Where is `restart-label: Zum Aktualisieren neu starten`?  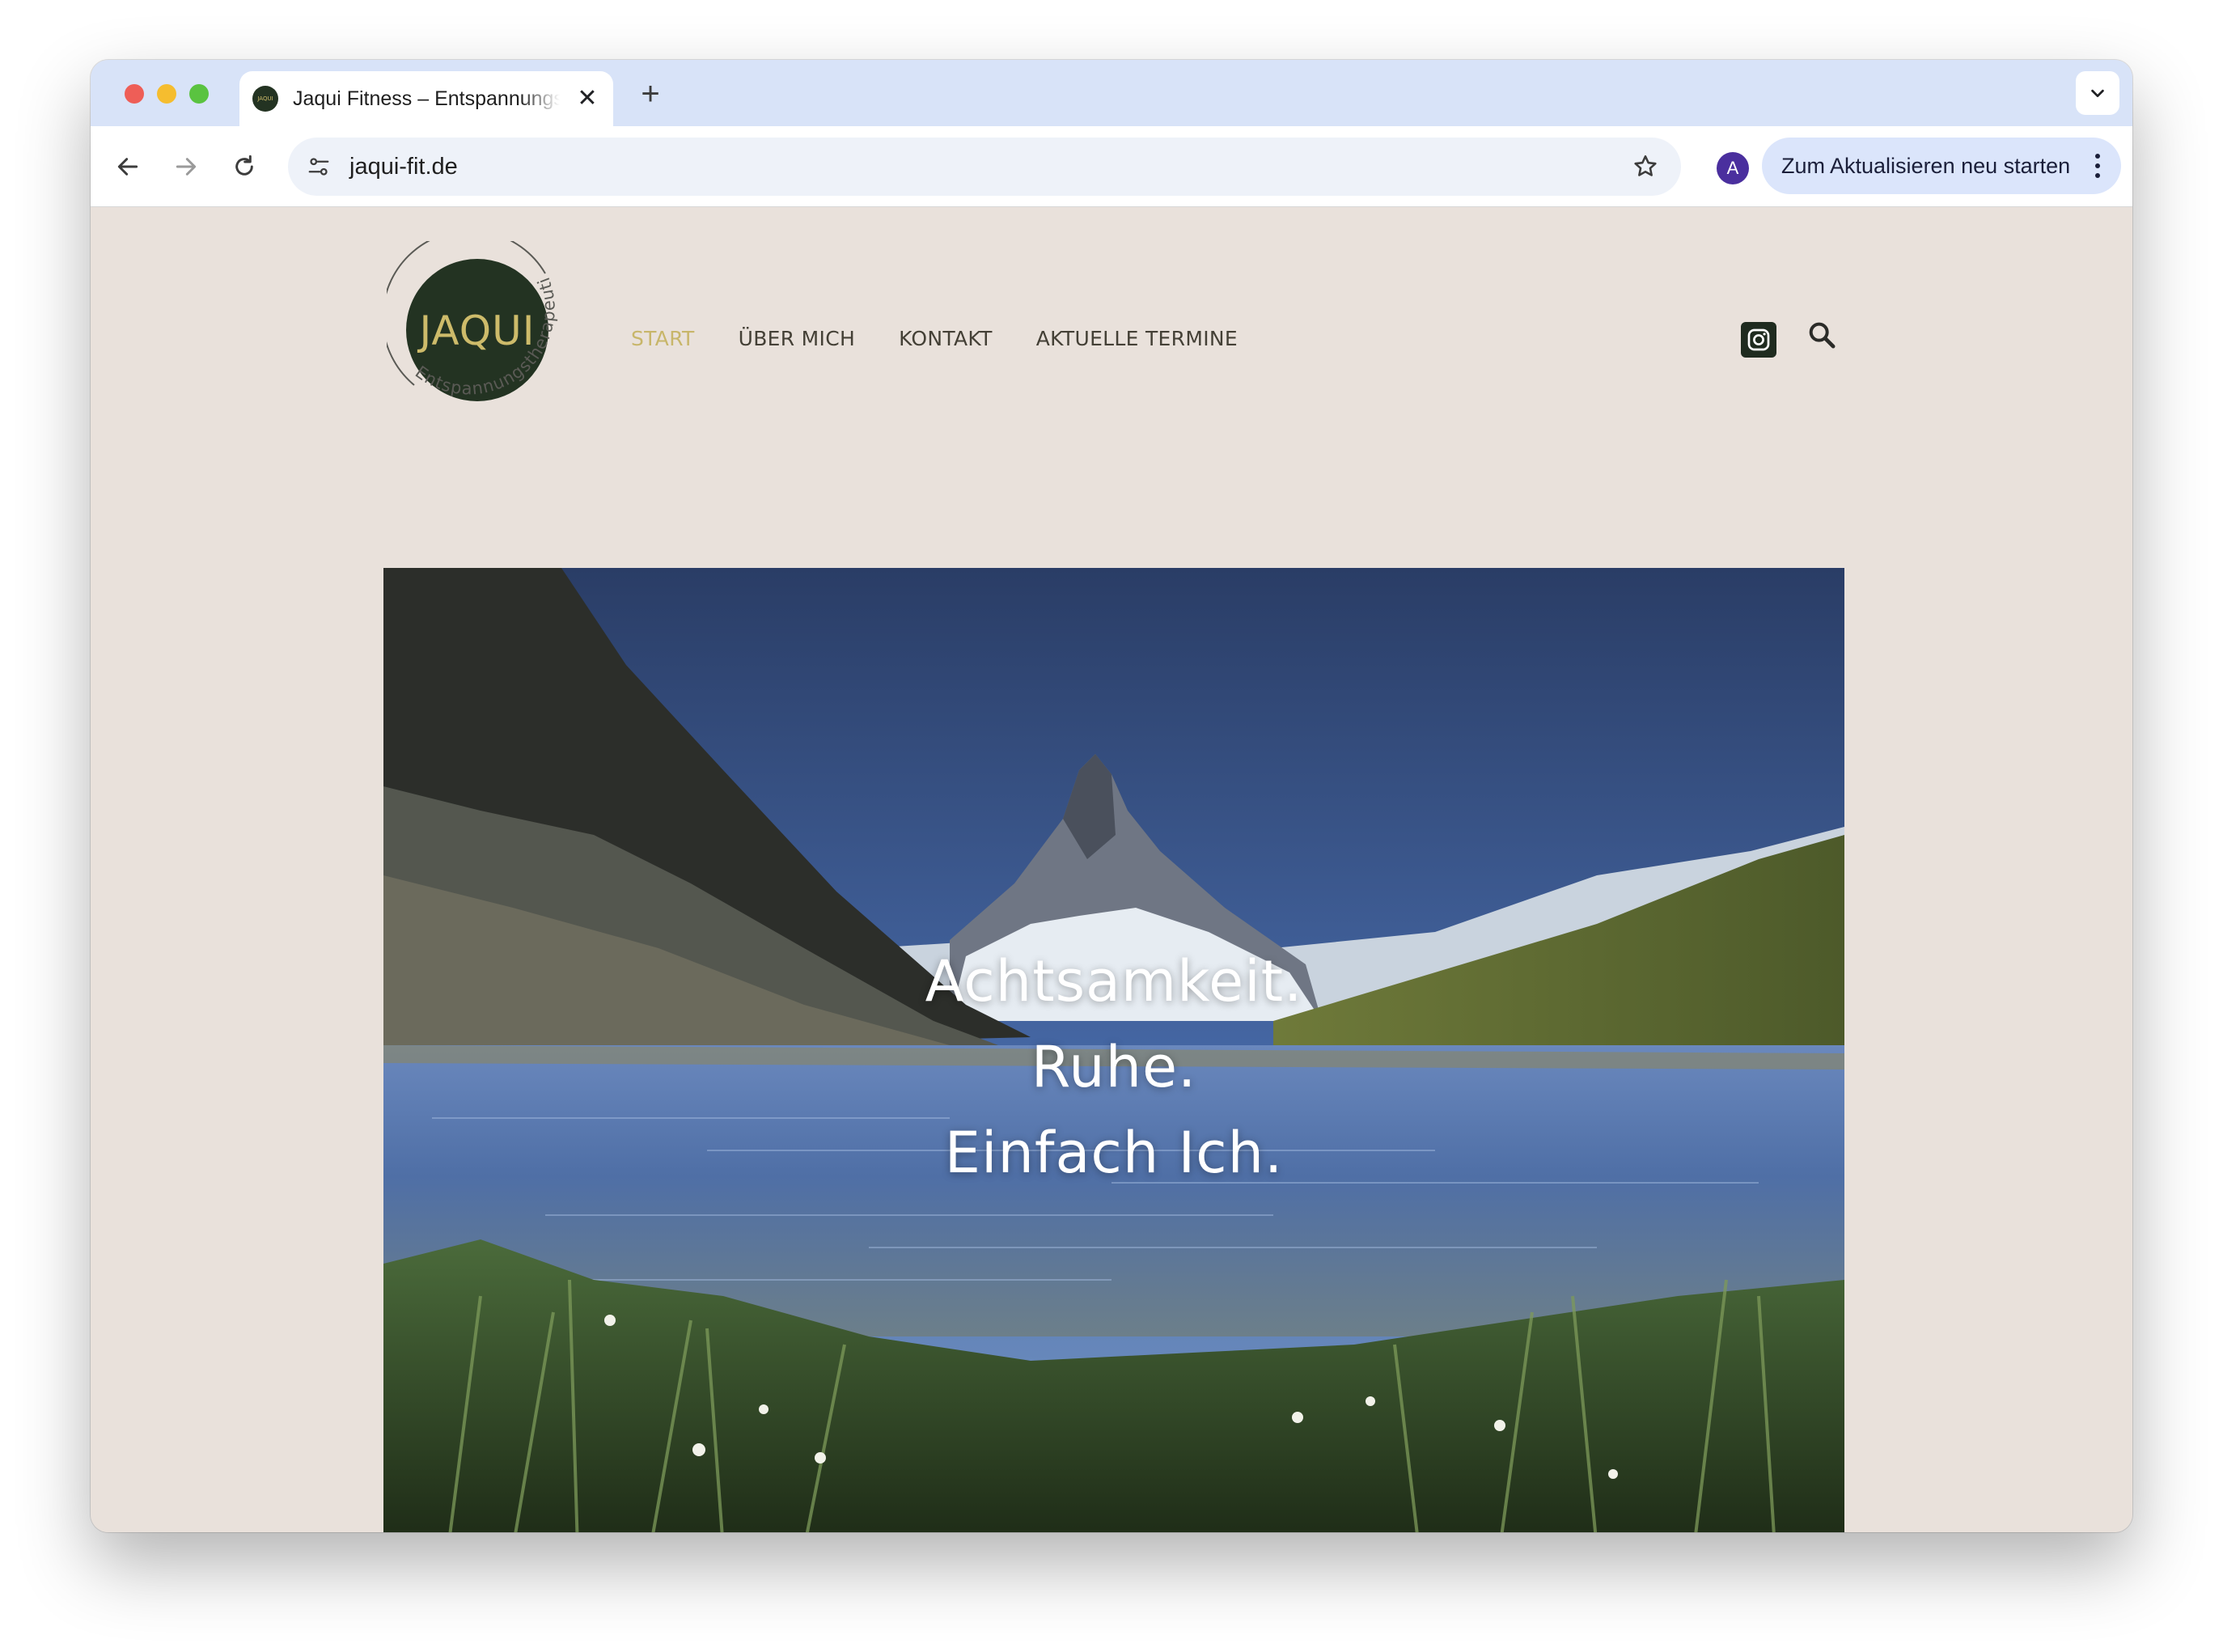 restart-label: Zum Aktualisieren neu starten is located at coordinates (1926, 165).